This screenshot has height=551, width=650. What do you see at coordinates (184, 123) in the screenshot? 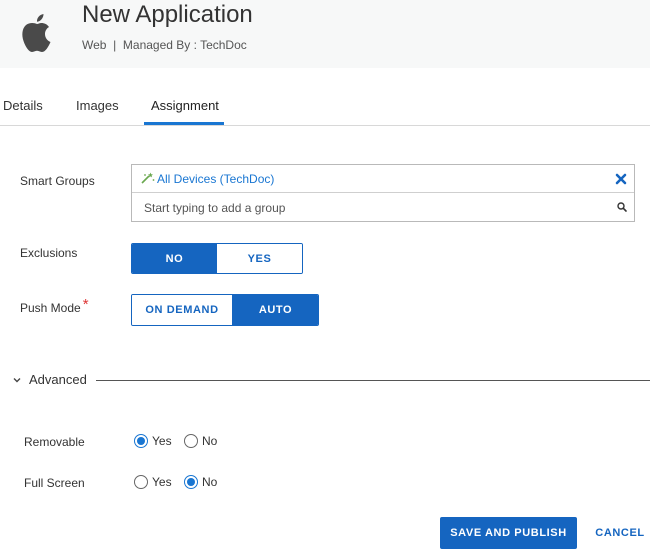
I see `active-tab-indicator` at bounding box center [184, 123].